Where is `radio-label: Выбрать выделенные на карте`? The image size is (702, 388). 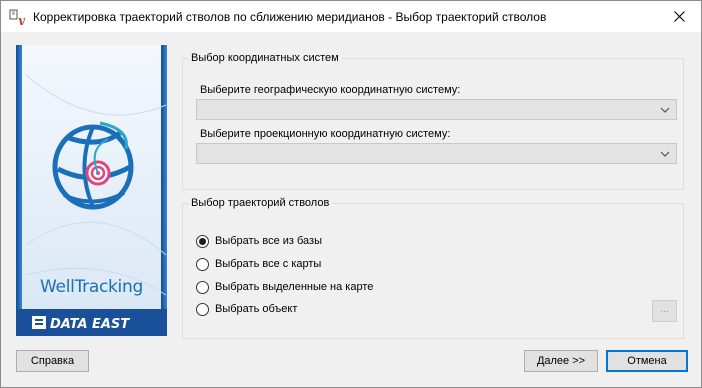 radio-label: Выбрать выделенные на карте is located at coordinates (294, 287).